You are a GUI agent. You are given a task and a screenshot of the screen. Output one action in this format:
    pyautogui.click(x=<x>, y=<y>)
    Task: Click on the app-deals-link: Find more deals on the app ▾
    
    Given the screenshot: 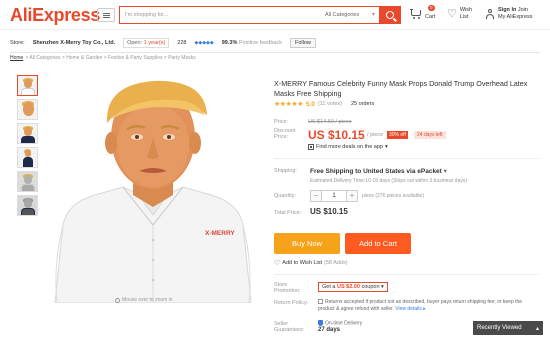 What is the action you would take?
    pyautogui.click(x=348, y=147)
    